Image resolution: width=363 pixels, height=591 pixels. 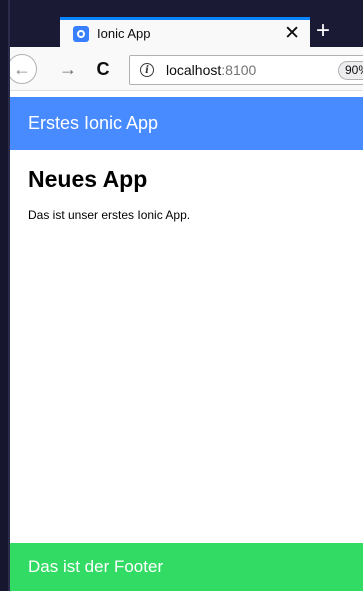 I want to click on browser-toolbar: ← → C i localhost:8100 90%, so click(x=185, y=69).